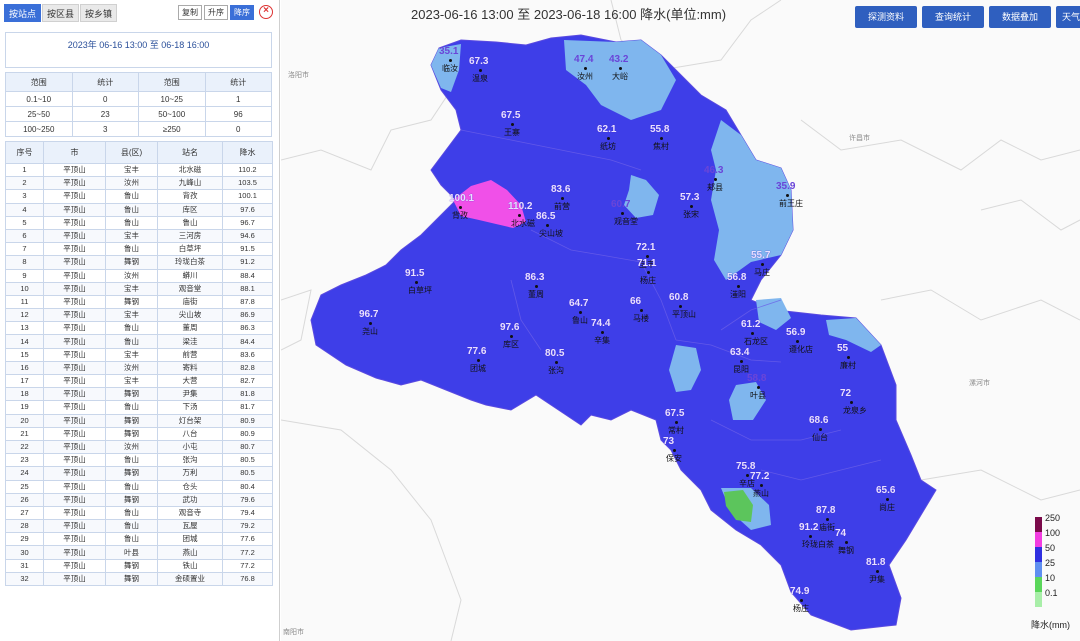 This screenshot has height=641, width=1080. I want to click on table-row: 25 平顶山 鲁山 仓头 80.4, so click(139, 486).